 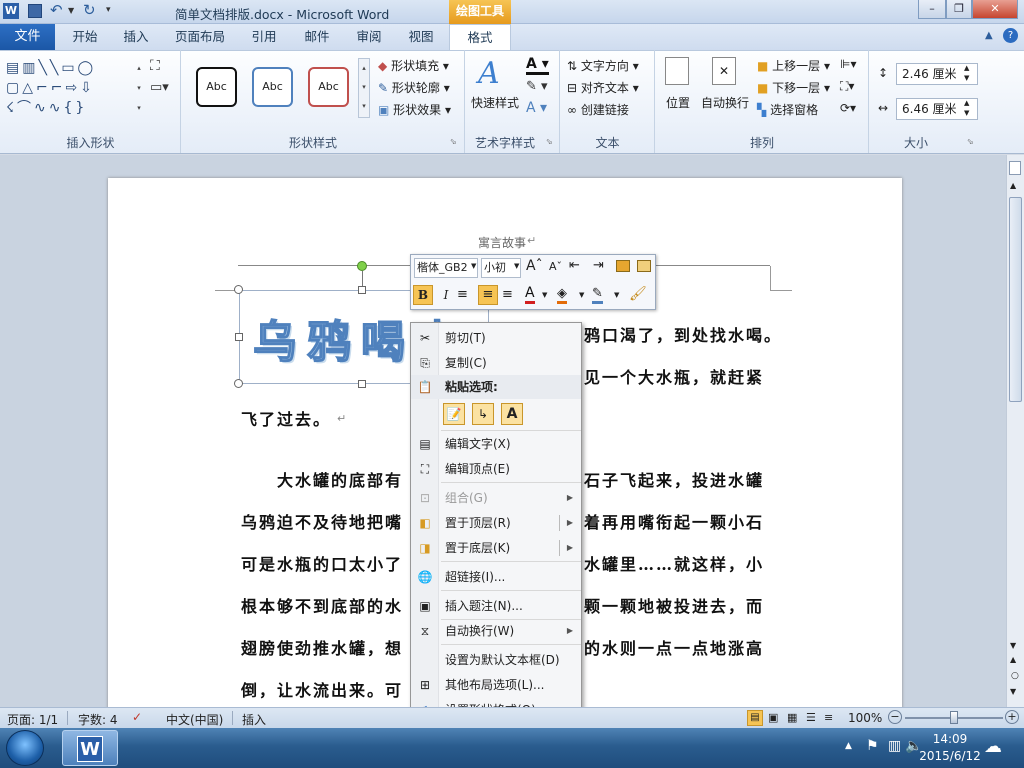 What do you see at coordinates (496, 631) in the screenshot?
I see `menu-item-wrap-text: ⧖ 自动换行(W) ▶` at bounding box center [496, 631].